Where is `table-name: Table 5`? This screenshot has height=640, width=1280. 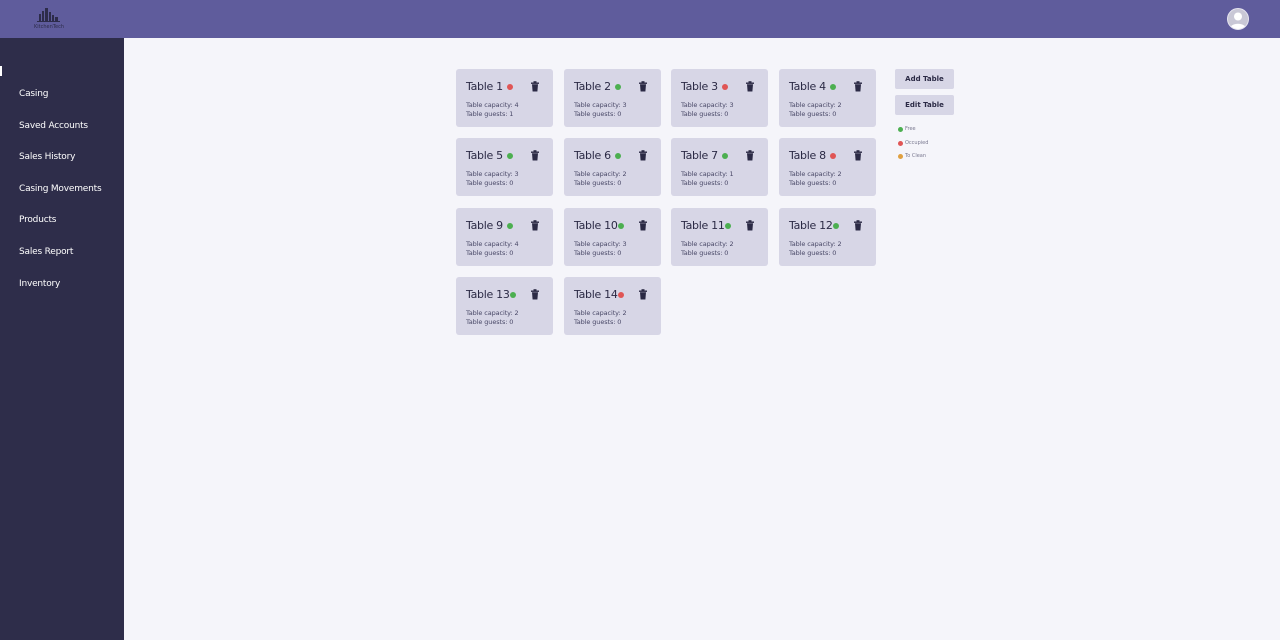
table-name: Table 5 is located at coordinates (484, 155).